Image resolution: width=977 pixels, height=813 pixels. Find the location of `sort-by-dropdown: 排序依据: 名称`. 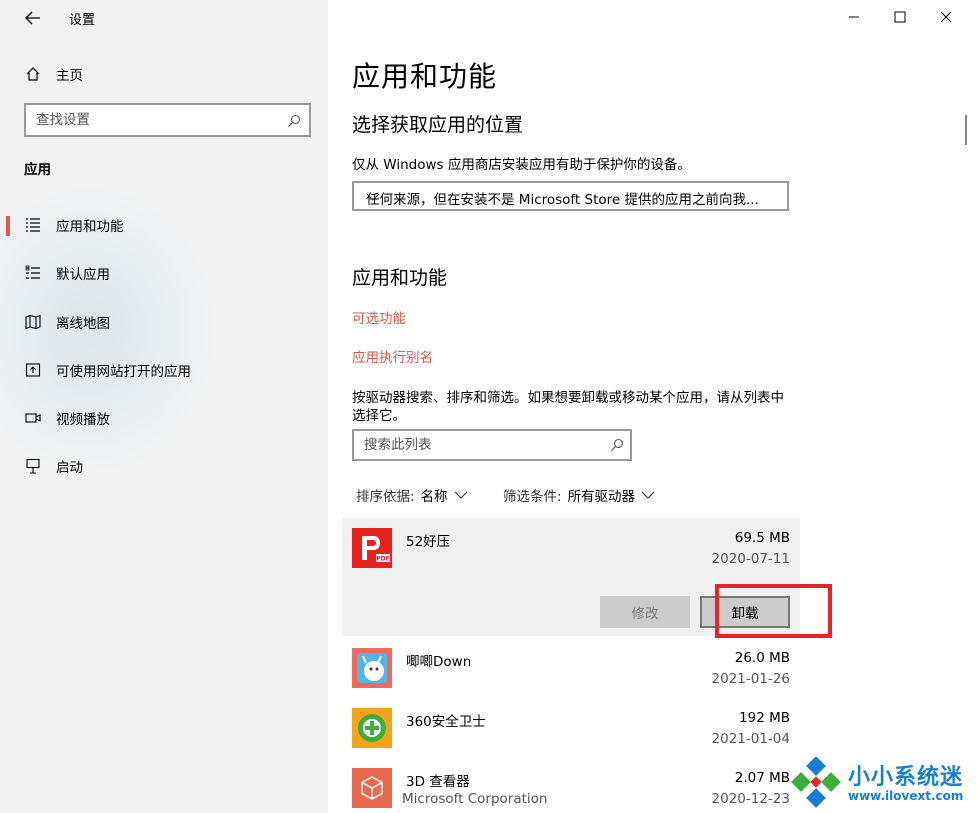

sort-by-dropdown: 排序依据: 名称 is located at coordinates (412, 495).